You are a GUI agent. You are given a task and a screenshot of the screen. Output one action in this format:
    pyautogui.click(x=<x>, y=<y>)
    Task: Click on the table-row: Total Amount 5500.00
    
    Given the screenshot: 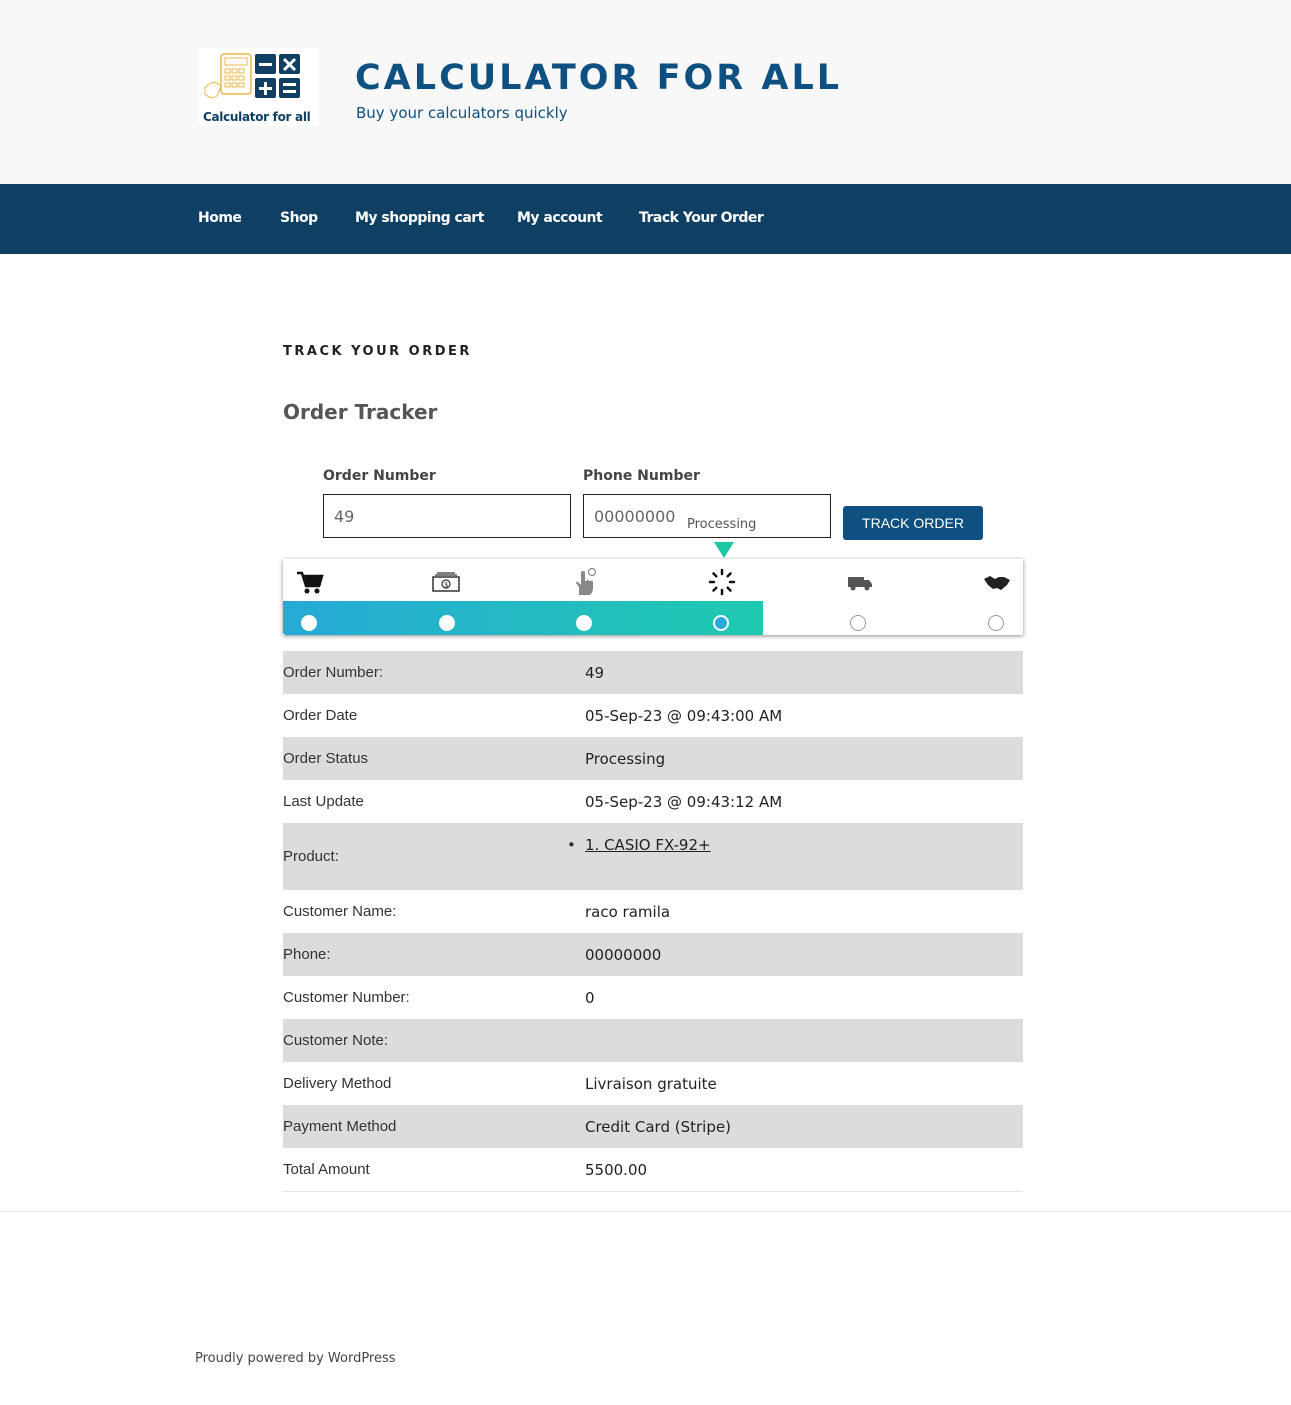 What is the action you would take?
    pyautogui.click(x=653, y=1170)
    